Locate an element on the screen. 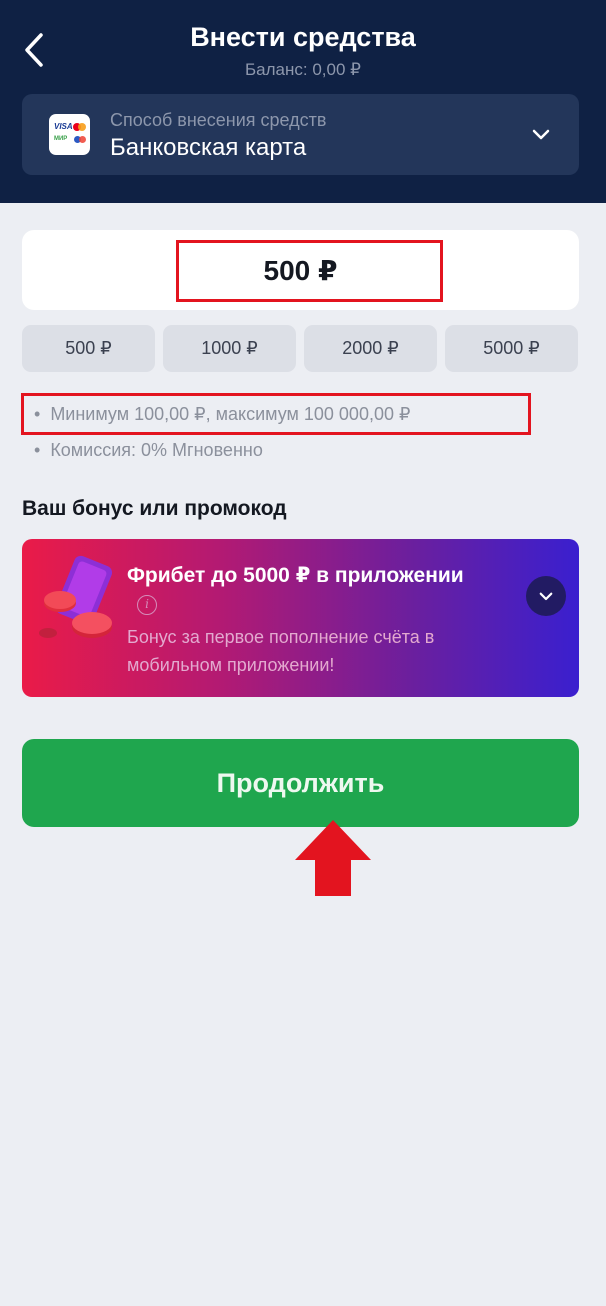  amount-value: 500 ₽ is located at coordinates (300, 270).